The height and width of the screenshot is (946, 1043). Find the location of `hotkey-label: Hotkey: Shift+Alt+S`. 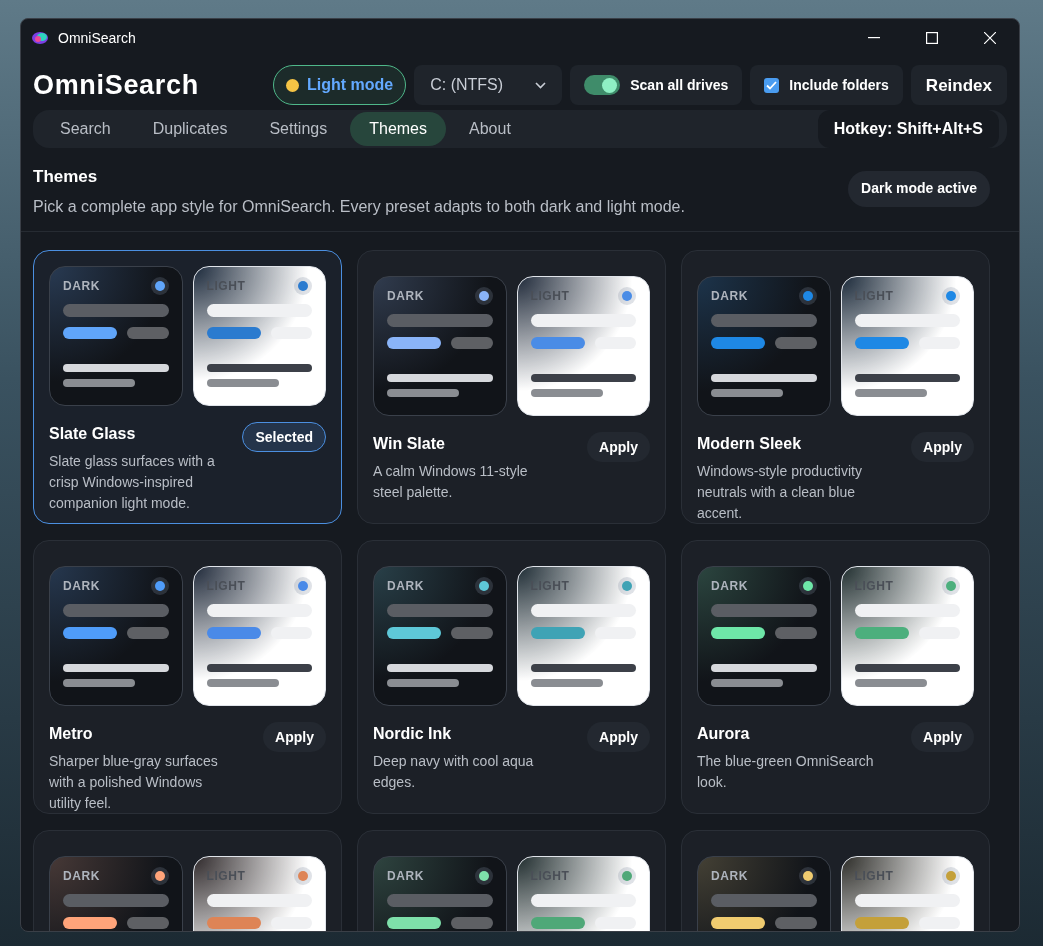

hotkey-label: Hotkey: Shift+Alt+S is located at coordinates (908, 128).